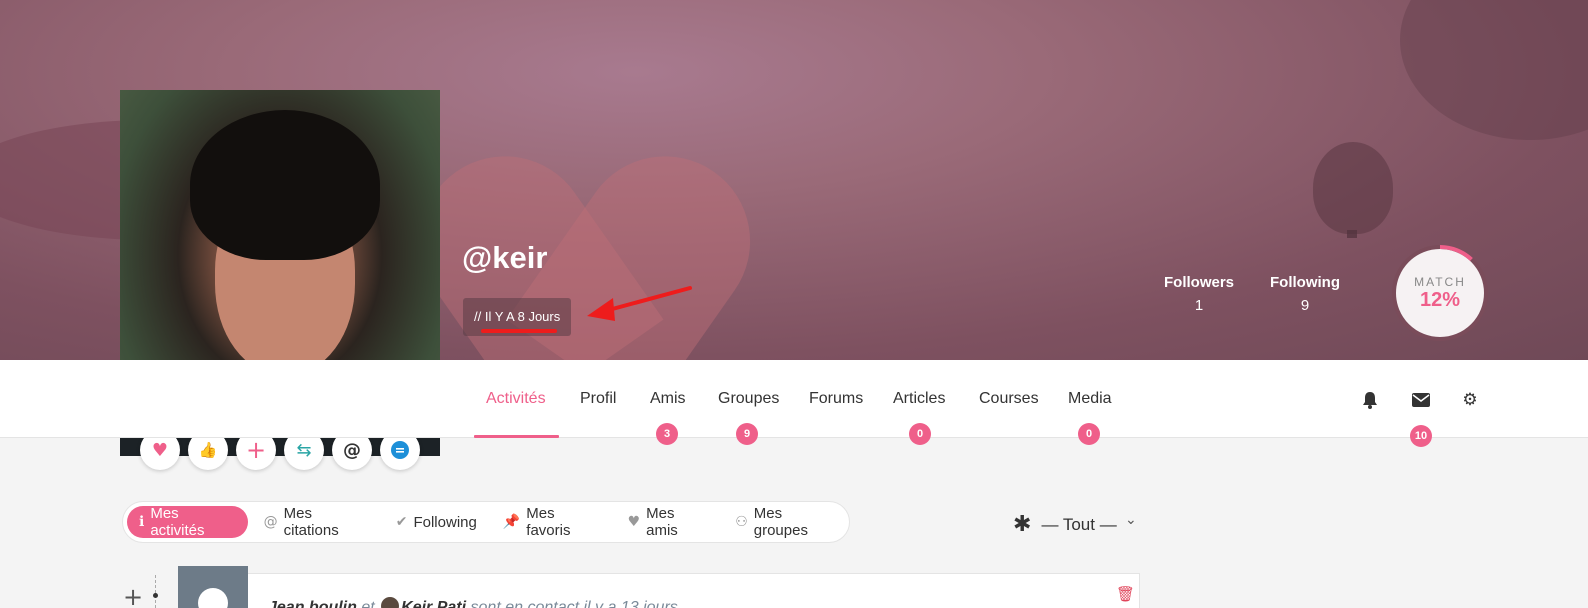  I want to click on activity-actor: Jean boulin, so click(312, 603).